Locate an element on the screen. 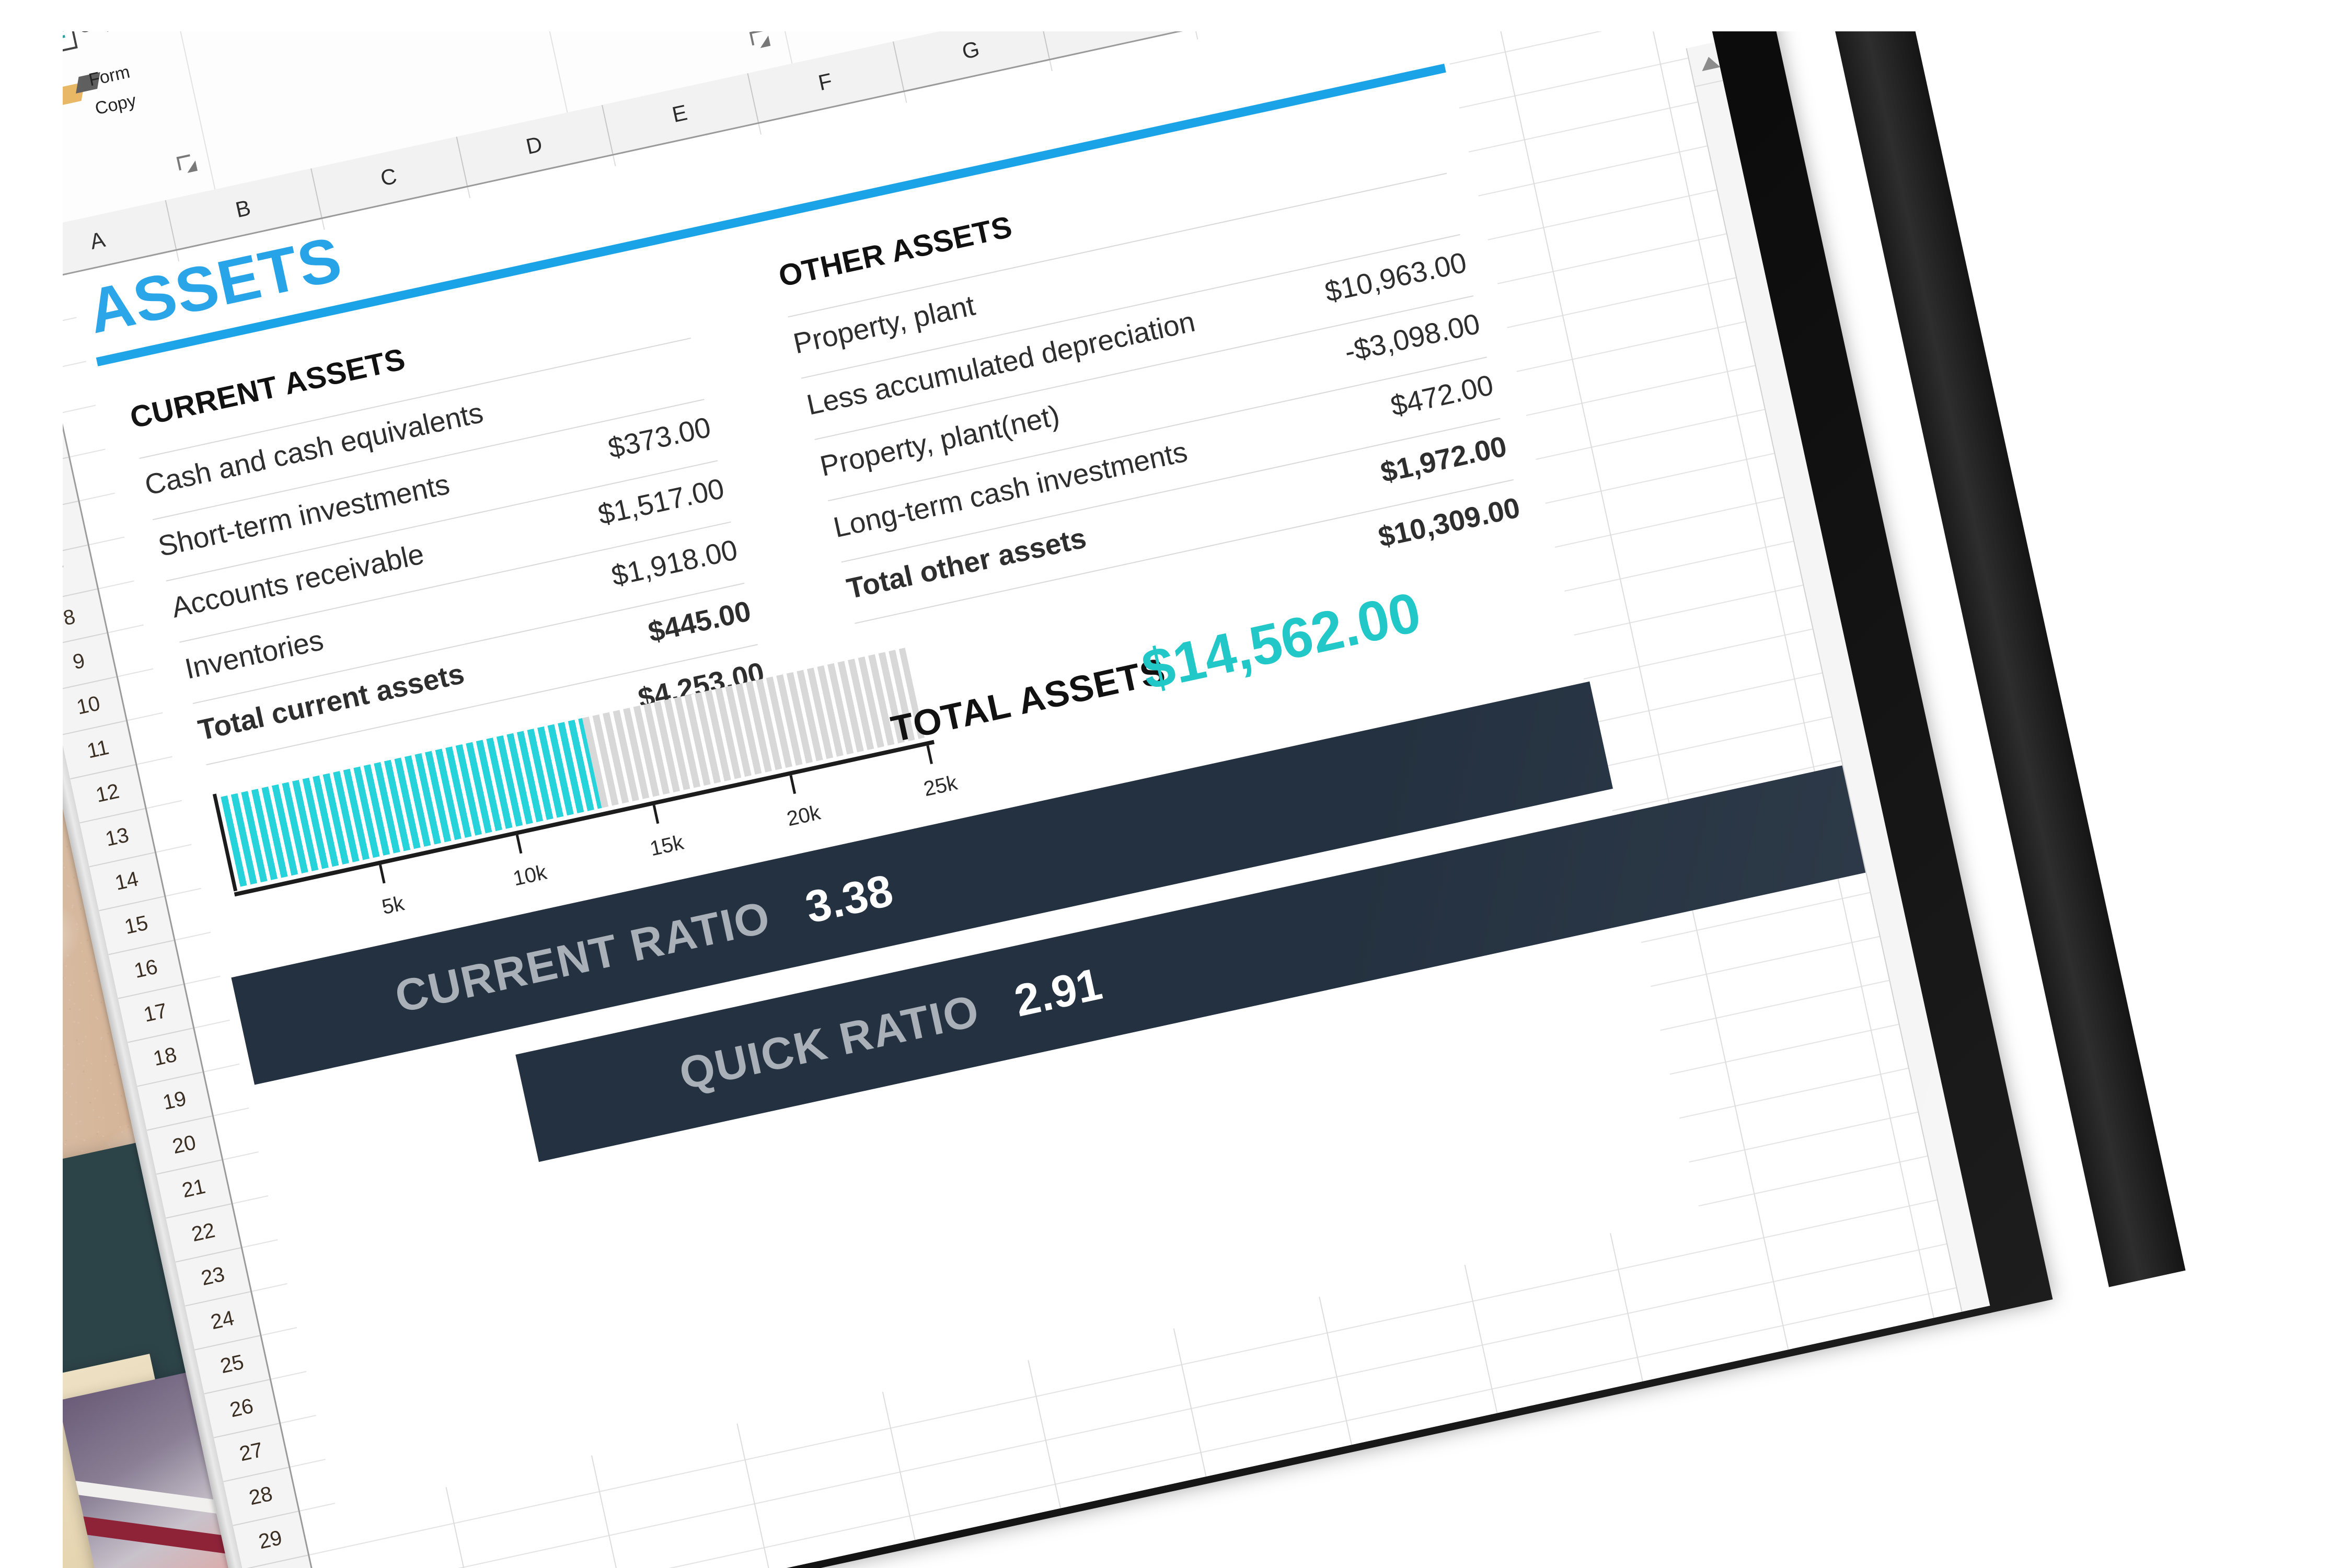 The image size is (2352, 1568). chart-xtick-label: 20k is located at coordinates (804, 816).